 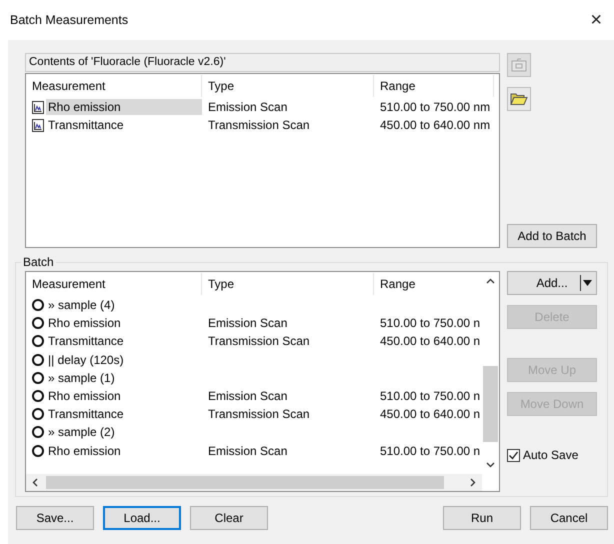 What do you see at coordinates (124, 378) in the screenshot?
I see `batch-item-name: » sample (1)` at bounding box center [124, 378].